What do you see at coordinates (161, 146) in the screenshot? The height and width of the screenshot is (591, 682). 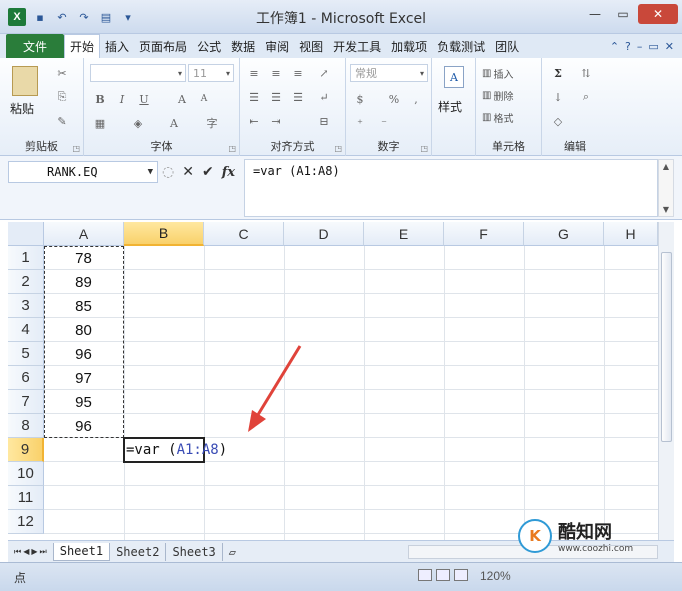 I see `group-label-font: 字体` at bounding box center [161, 146].